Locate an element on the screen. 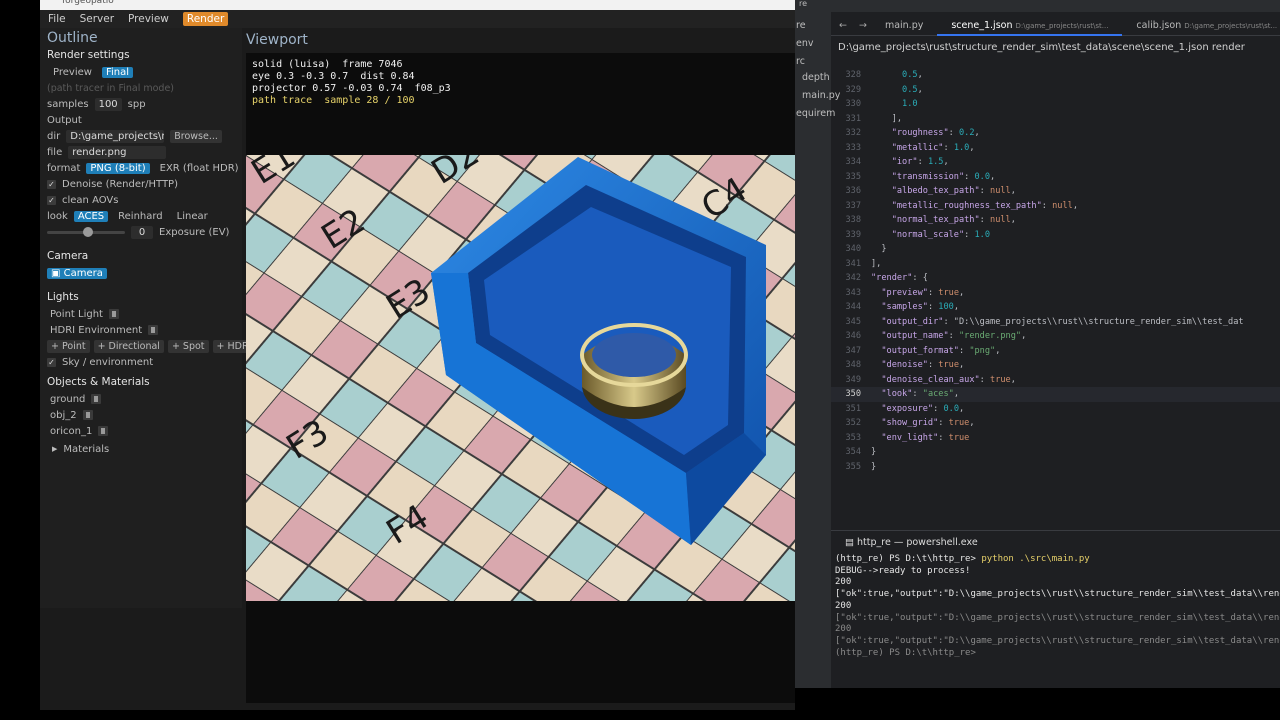  code-line: 333 "metallic": 1.0, is located at coordinates (1055, 148).